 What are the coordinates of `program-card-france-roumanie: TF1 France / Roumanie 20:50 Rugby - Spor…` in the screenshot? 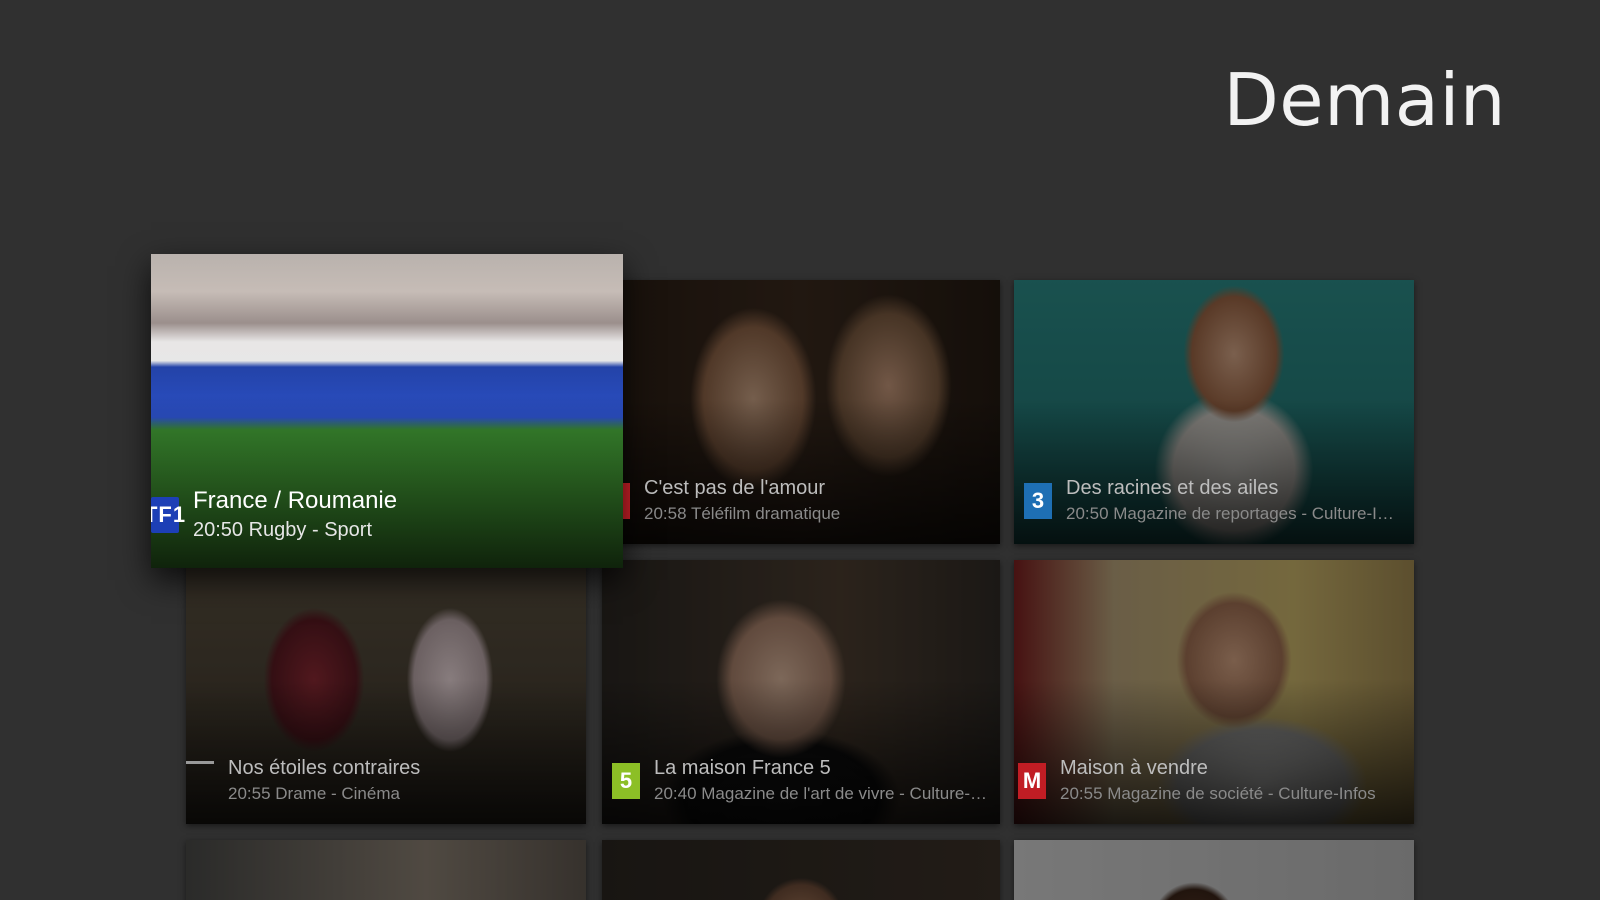 It's located at (387, 411).